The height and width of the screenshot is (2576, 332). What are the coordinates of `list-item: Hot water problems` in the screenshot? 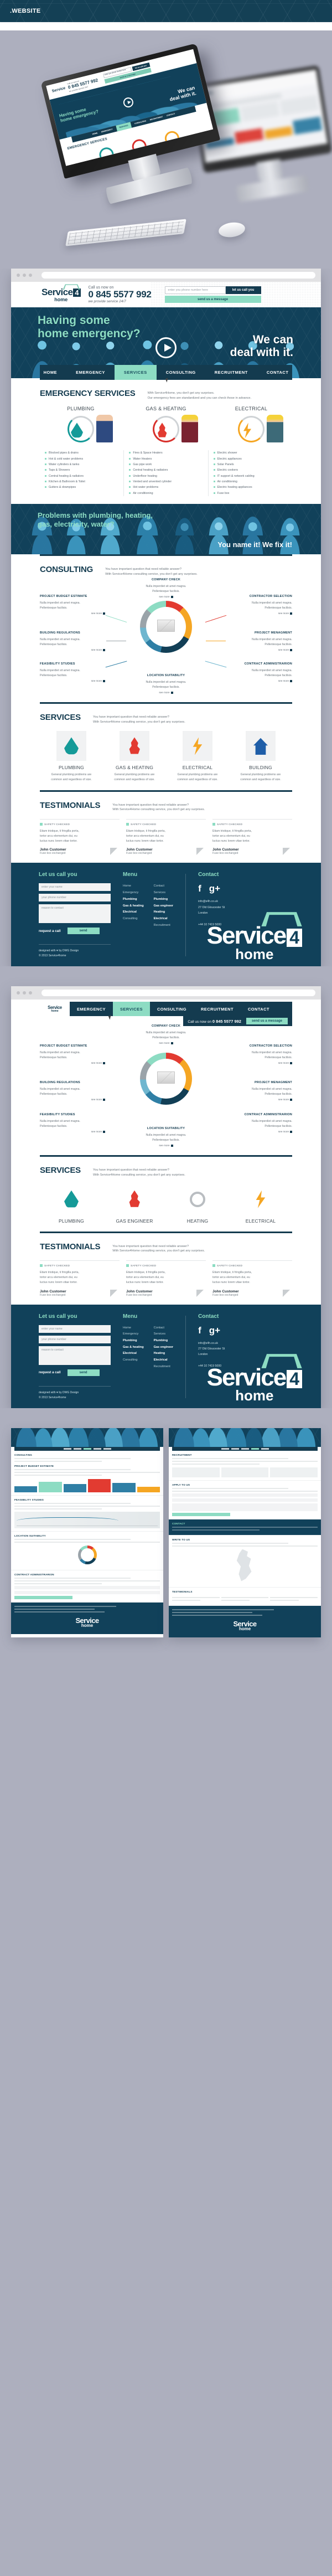 It's located at (166, 487).